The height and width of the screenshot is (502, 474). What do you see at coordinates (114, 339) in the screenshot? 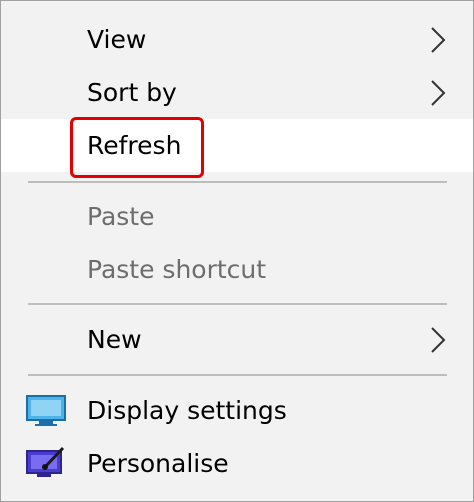
I see `menu-item-label: New` at bounding box center [114, 339].